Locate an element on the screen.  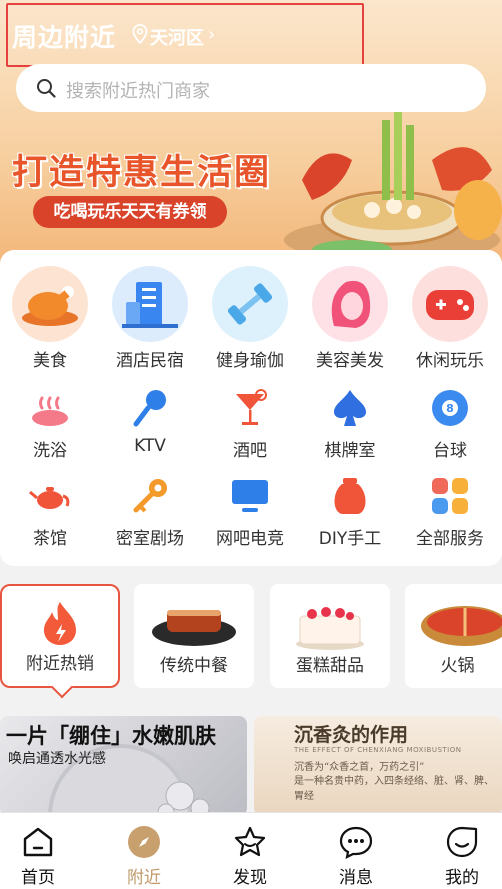
woman-face-icon is located at coordinates (350, 304).